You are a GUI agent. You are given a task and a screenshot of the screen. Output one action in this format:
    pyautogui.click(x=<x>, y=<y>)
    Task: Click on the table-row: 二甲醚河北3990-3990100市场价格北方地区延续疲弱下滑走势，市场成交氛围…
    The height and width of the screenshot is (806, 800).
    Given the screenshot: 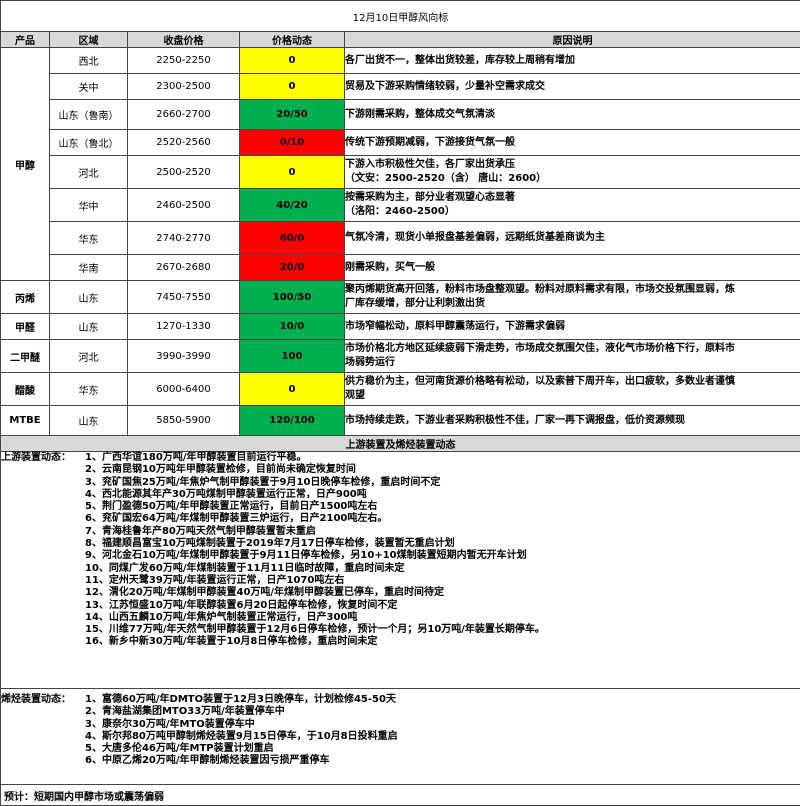 What is the action you would take?
    pyautogui.click(x=400, y=356)
    